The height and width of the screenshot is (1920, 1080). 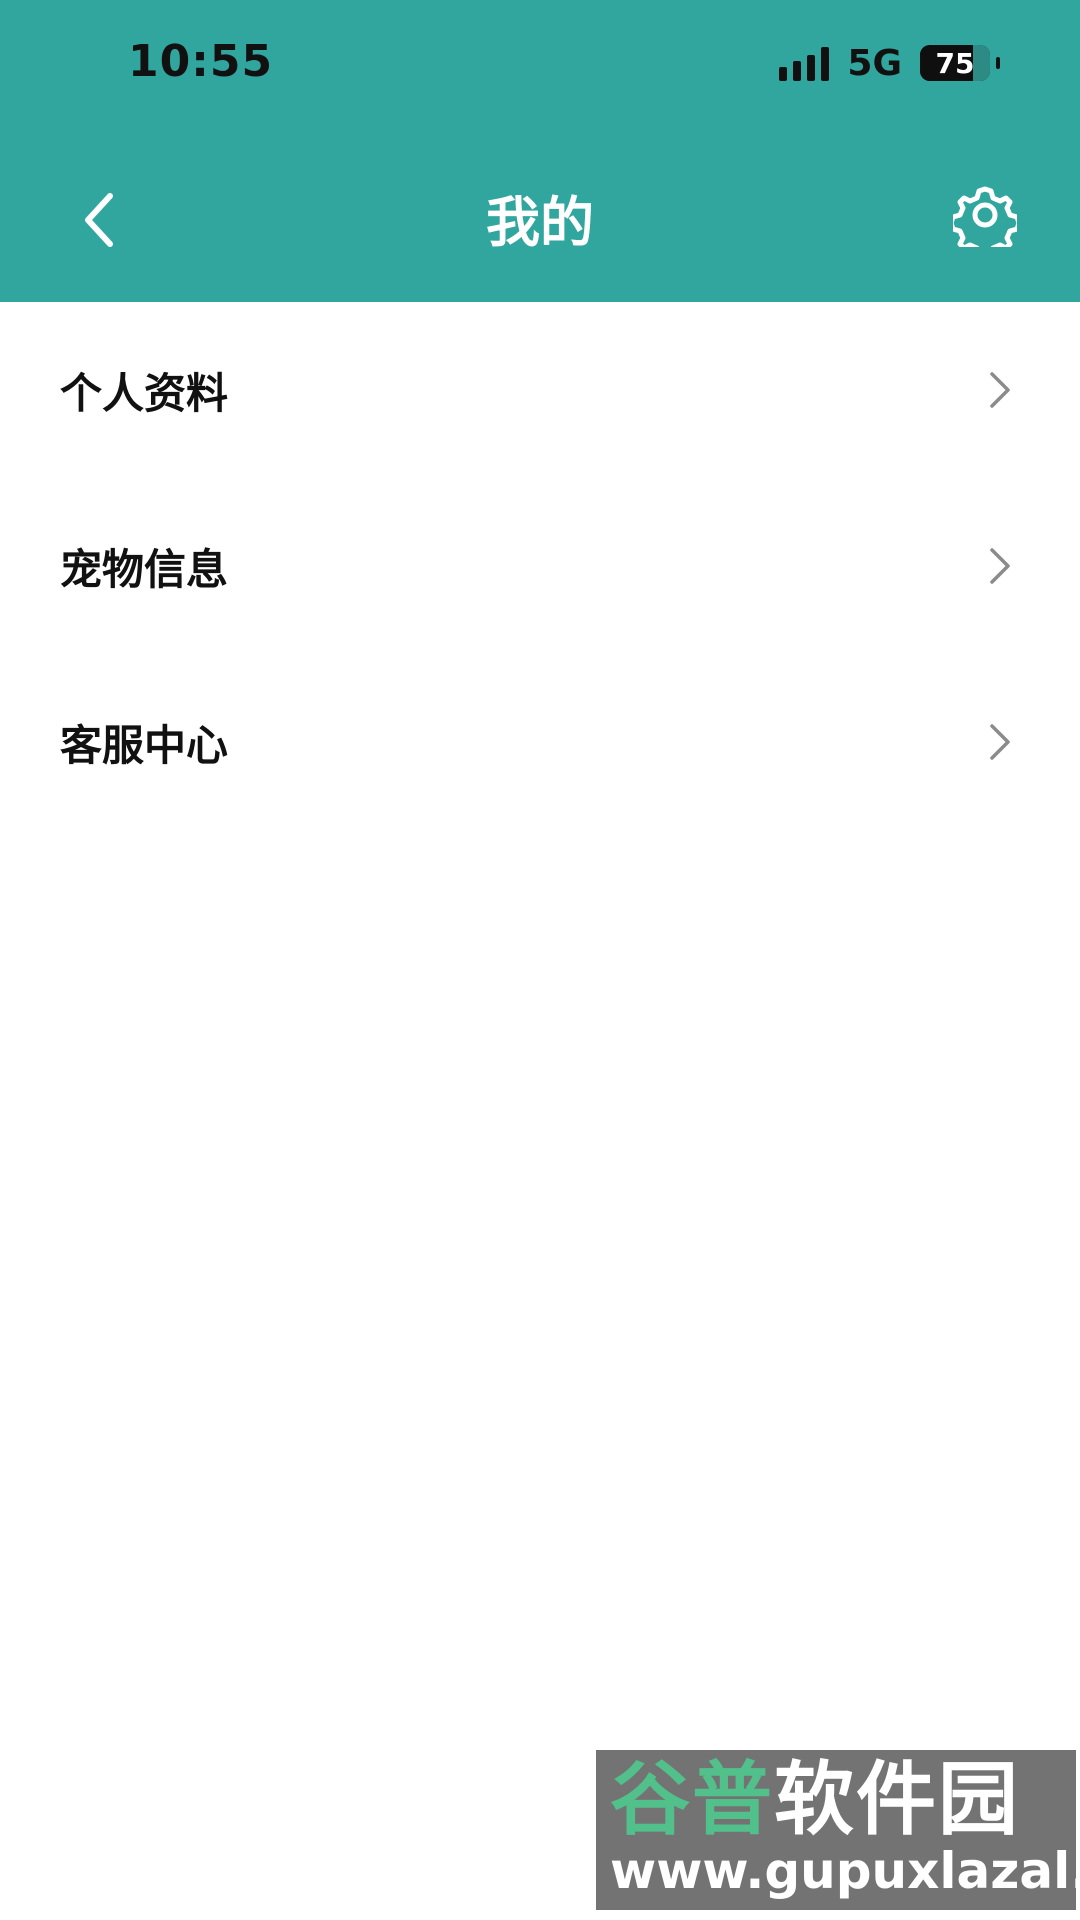 I want to click on menu-item-pet-info: 宠物信息, so click(x=540, y=566).